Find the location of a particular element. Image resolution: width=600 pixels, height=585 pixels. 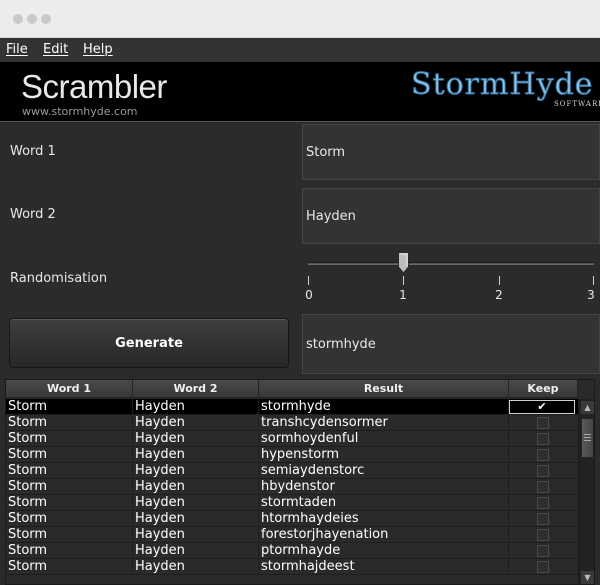

table-row: Storm Hayden hbydenstor is located at coordinates (292, 487).